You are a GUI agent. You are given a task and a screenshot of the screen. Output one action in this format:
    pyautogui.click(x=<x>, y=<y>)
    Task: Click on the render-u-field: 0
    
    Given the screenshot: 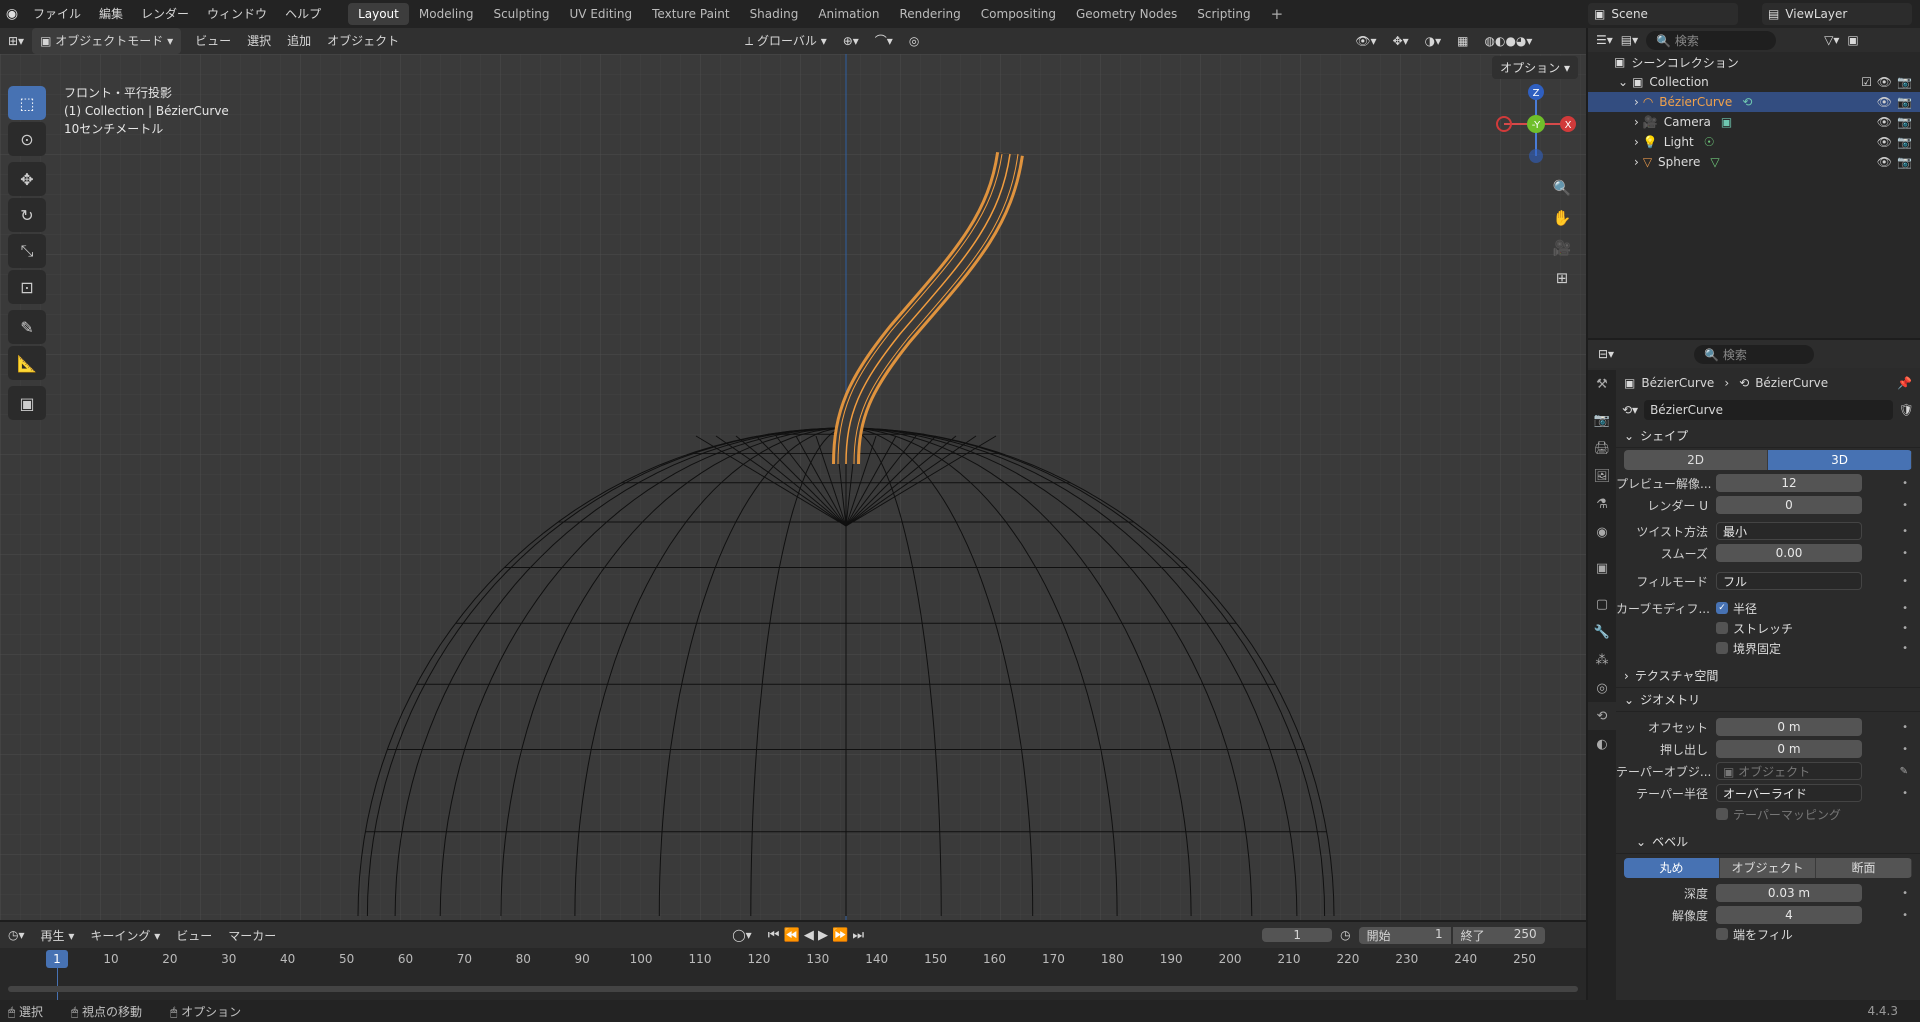 What is the action you would take?
    pyautogui.click(x=1789, y=505)
    